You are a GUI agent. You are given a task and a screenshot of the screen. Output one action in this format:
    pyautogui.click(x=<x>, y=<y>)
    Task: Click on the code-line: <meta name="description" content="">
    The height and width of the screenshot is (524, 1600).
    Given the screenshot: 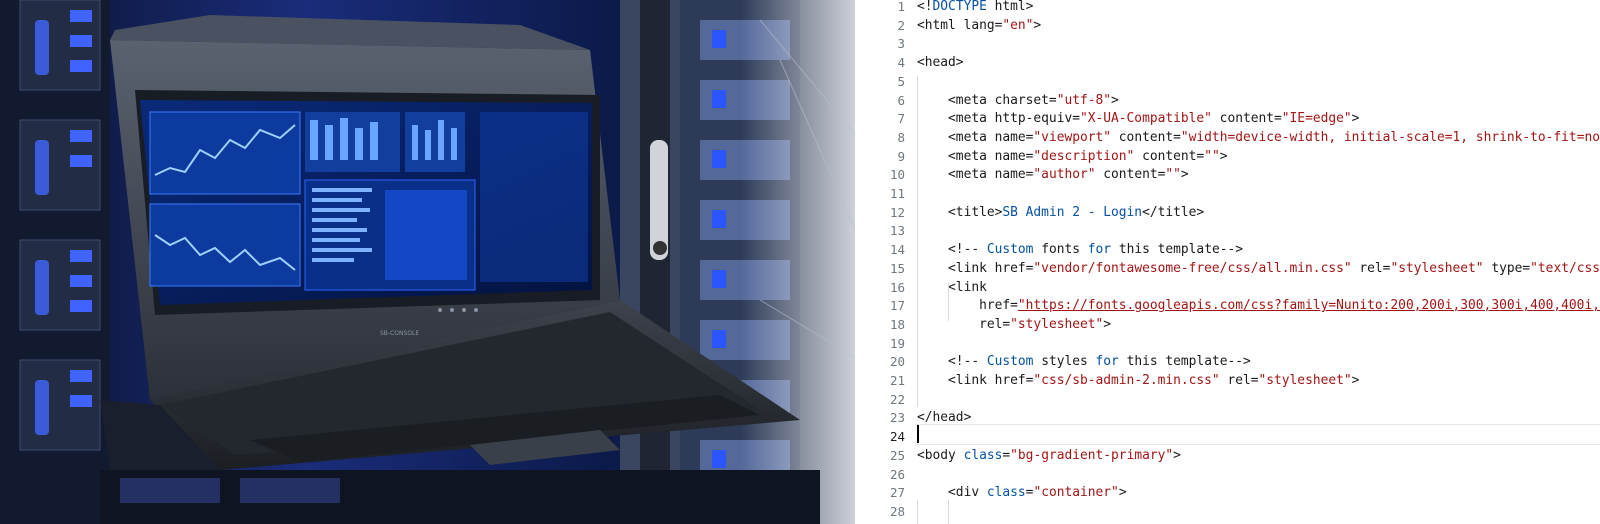 What is the action you would take?
    pyautogui.click(x=1072, y=156)
    